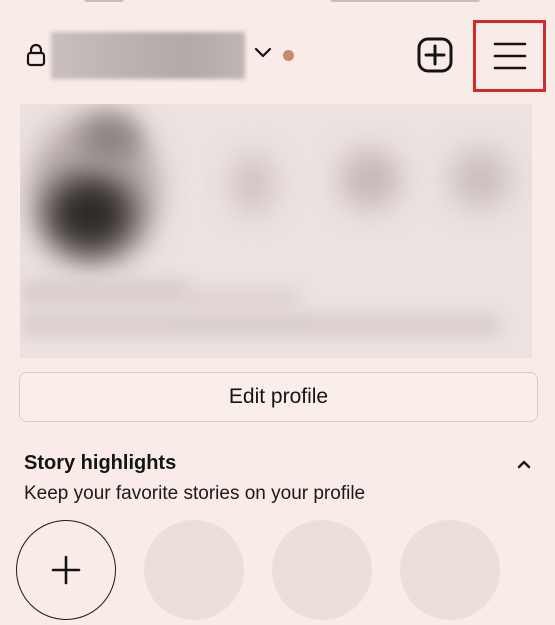 This screenshot has width=555, height=625. I want to click on story-highlights-title: Story highlights, so click(100, 463).